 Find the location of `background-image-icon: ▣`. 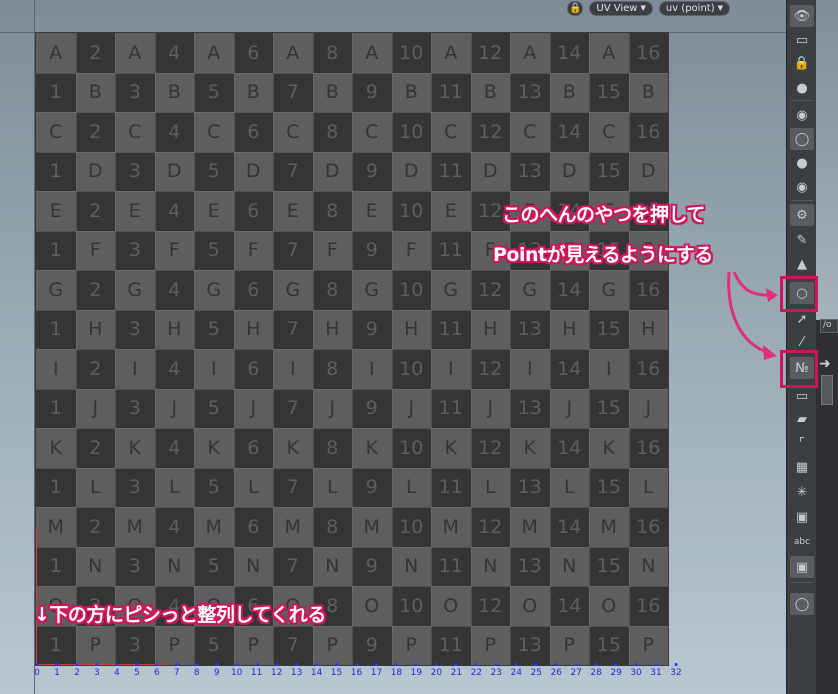

background-image-icon: ▣ is located at coordinates (802, 567).